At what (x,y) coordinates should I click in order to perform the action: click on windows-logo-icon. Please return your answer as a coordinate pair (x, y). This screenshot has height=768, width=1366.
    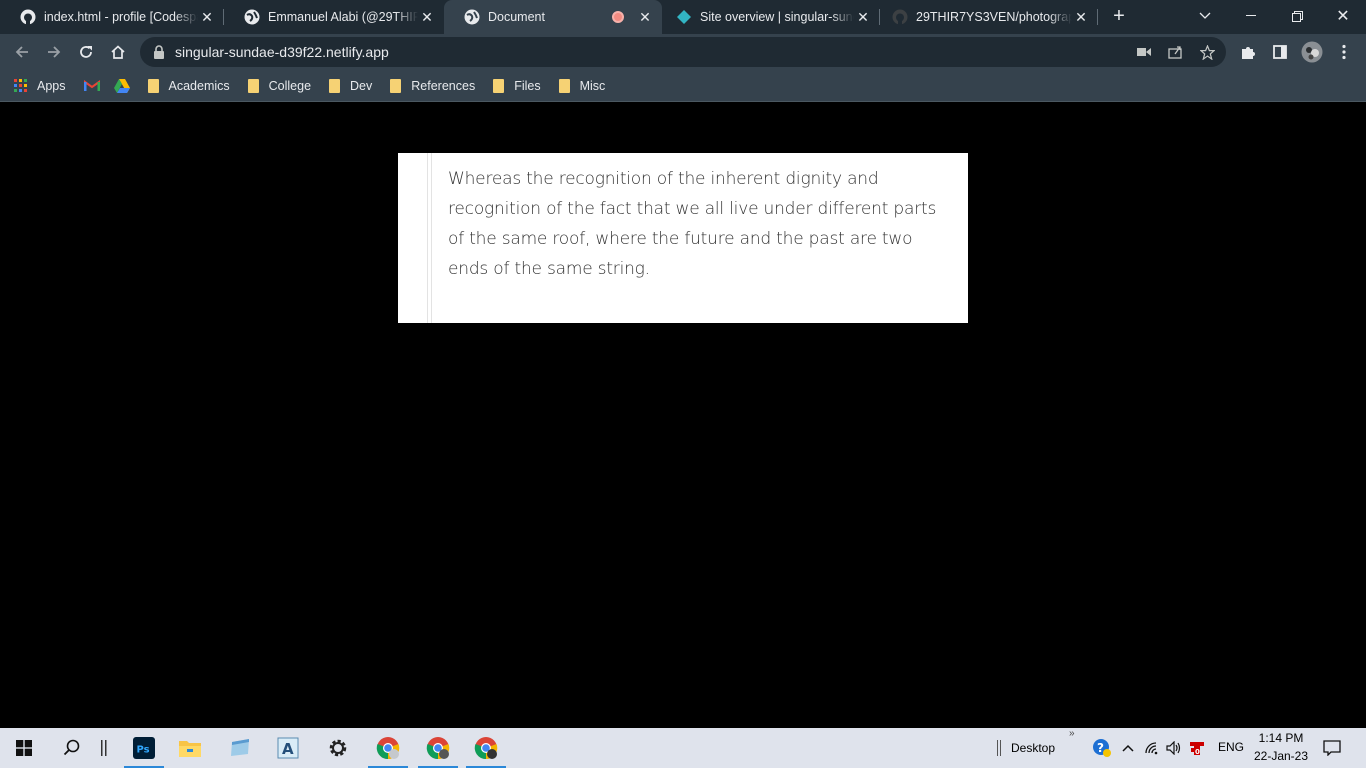
    Looking at the image, I should click on (24, 748).